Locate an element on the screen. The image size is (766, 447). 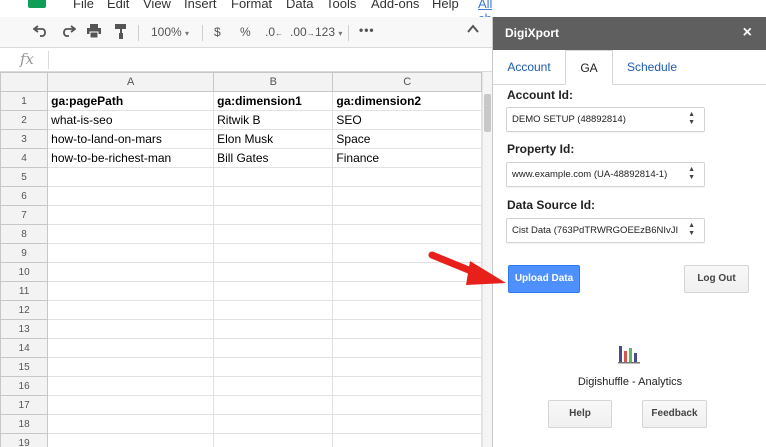
cell: Space is located at coordinates (407, 139).